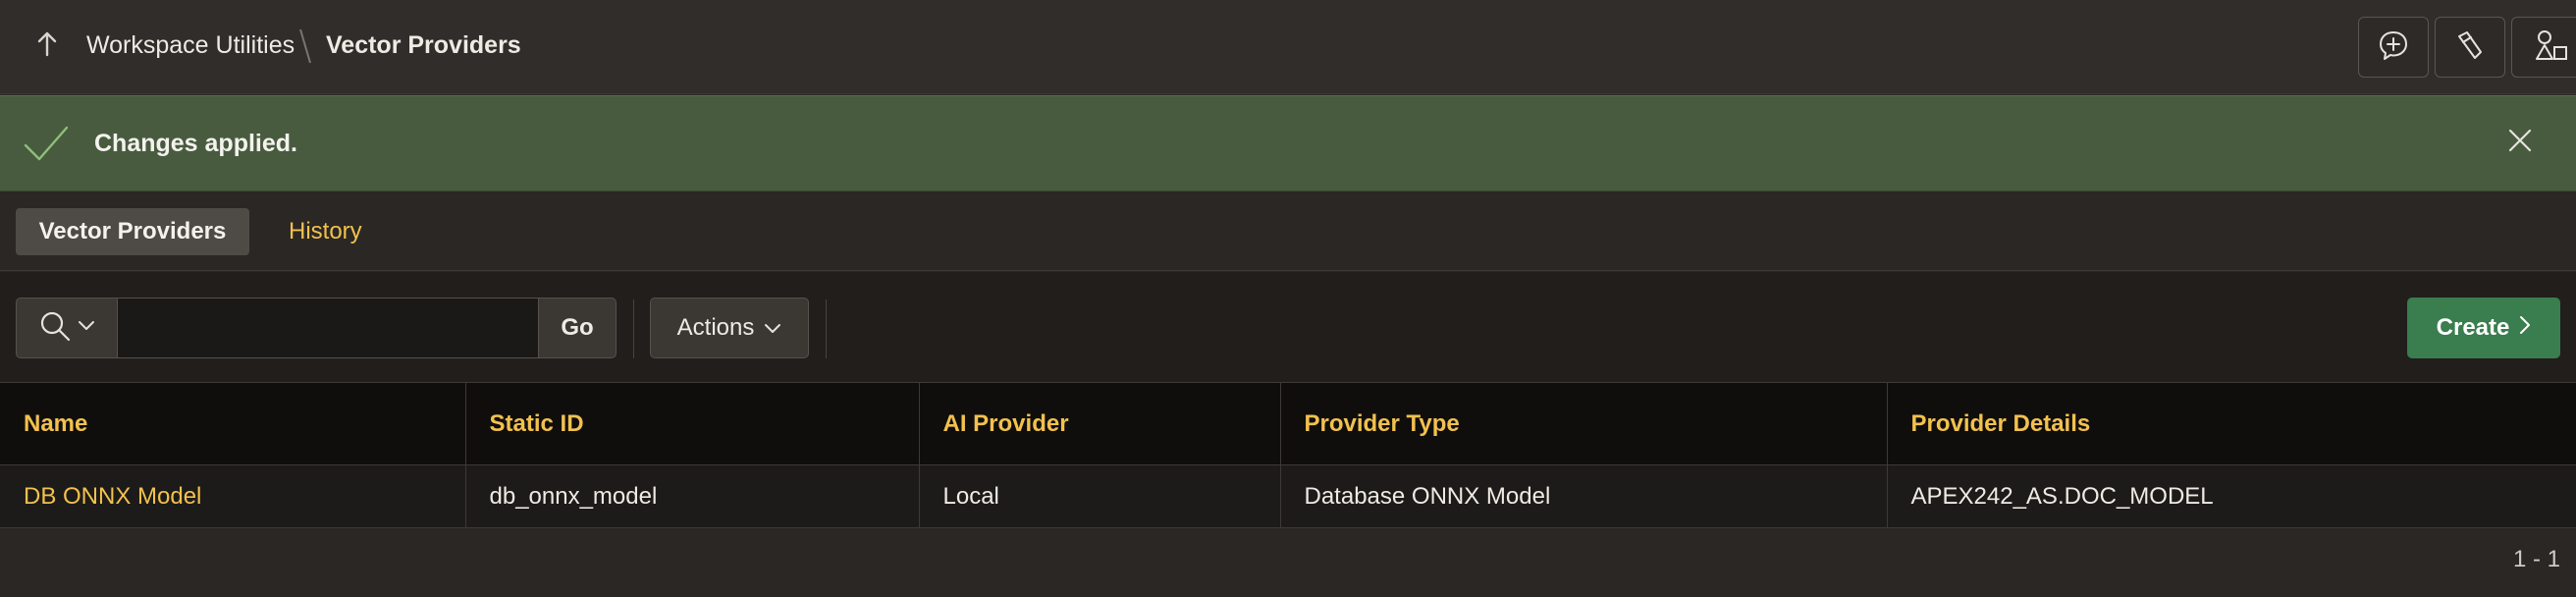  I want to click on flashlight-icon, so click(2470, 48).